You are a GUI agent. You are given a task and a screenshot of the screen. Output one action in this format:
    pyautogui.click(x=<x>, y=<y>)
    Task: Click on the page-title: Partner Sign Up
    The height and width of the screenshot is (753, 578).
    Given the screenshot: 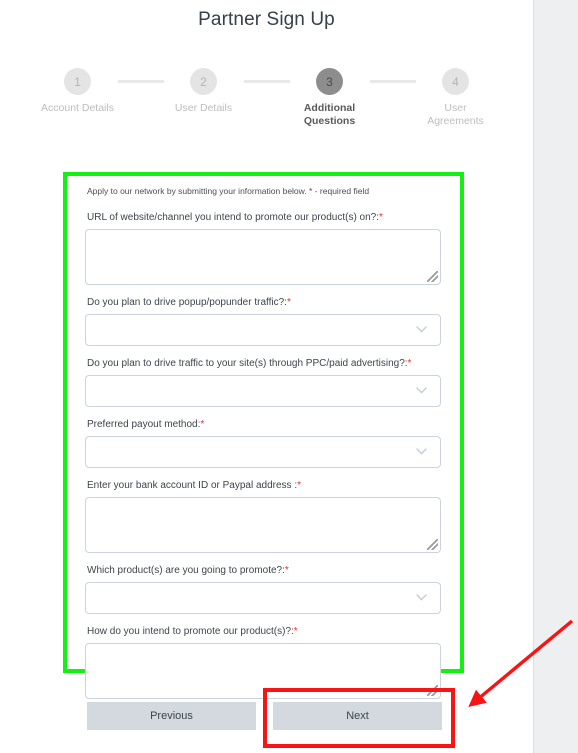 What is the action you would take?
    pyautogui.click(x=266, y=19)
    